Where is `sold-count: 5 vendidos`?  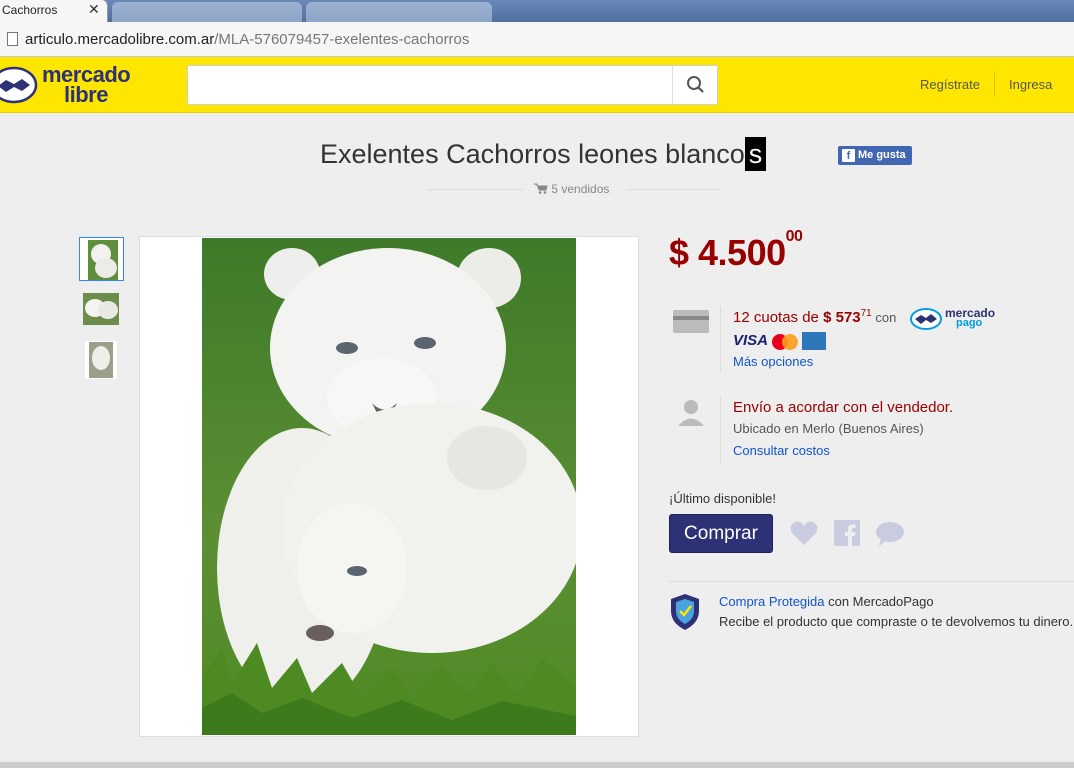 sold-count: 5 vendidos is located at coordinates (571, 189).